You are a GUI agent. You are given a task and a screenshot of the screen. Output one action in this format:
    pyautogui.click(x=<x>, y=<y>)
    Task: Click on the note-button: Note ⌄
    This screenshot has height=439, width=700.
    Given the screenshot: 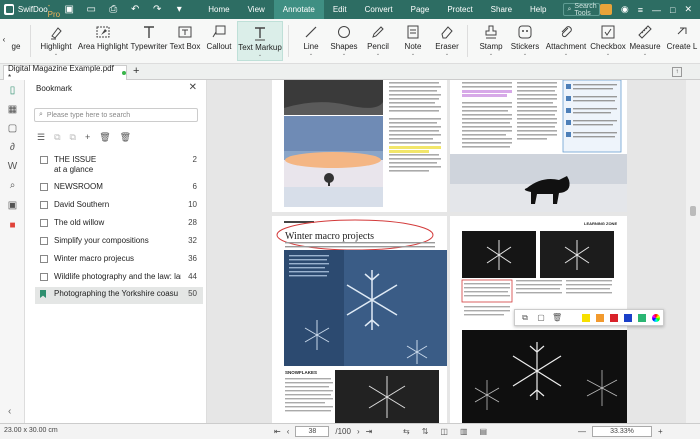 What is the action you would take?
    pyautogui.click(x=413, y=41)
    